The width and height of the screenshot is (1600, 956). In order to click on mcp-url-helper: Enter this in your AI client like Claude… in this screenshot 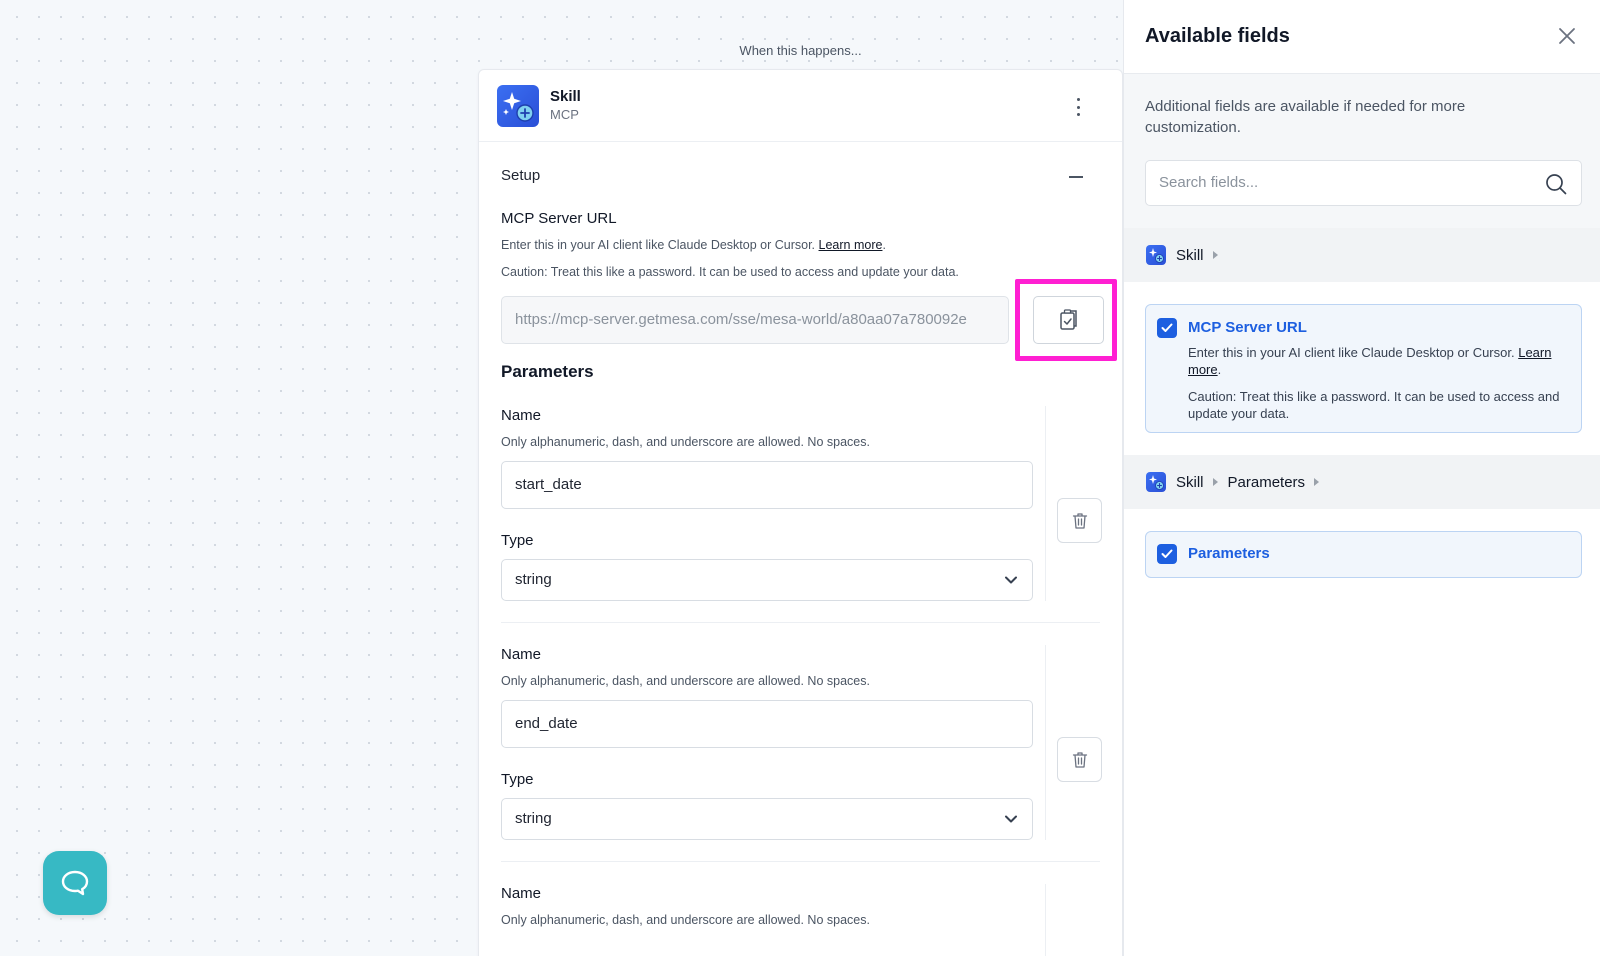, I will do `click(693, 245)`.